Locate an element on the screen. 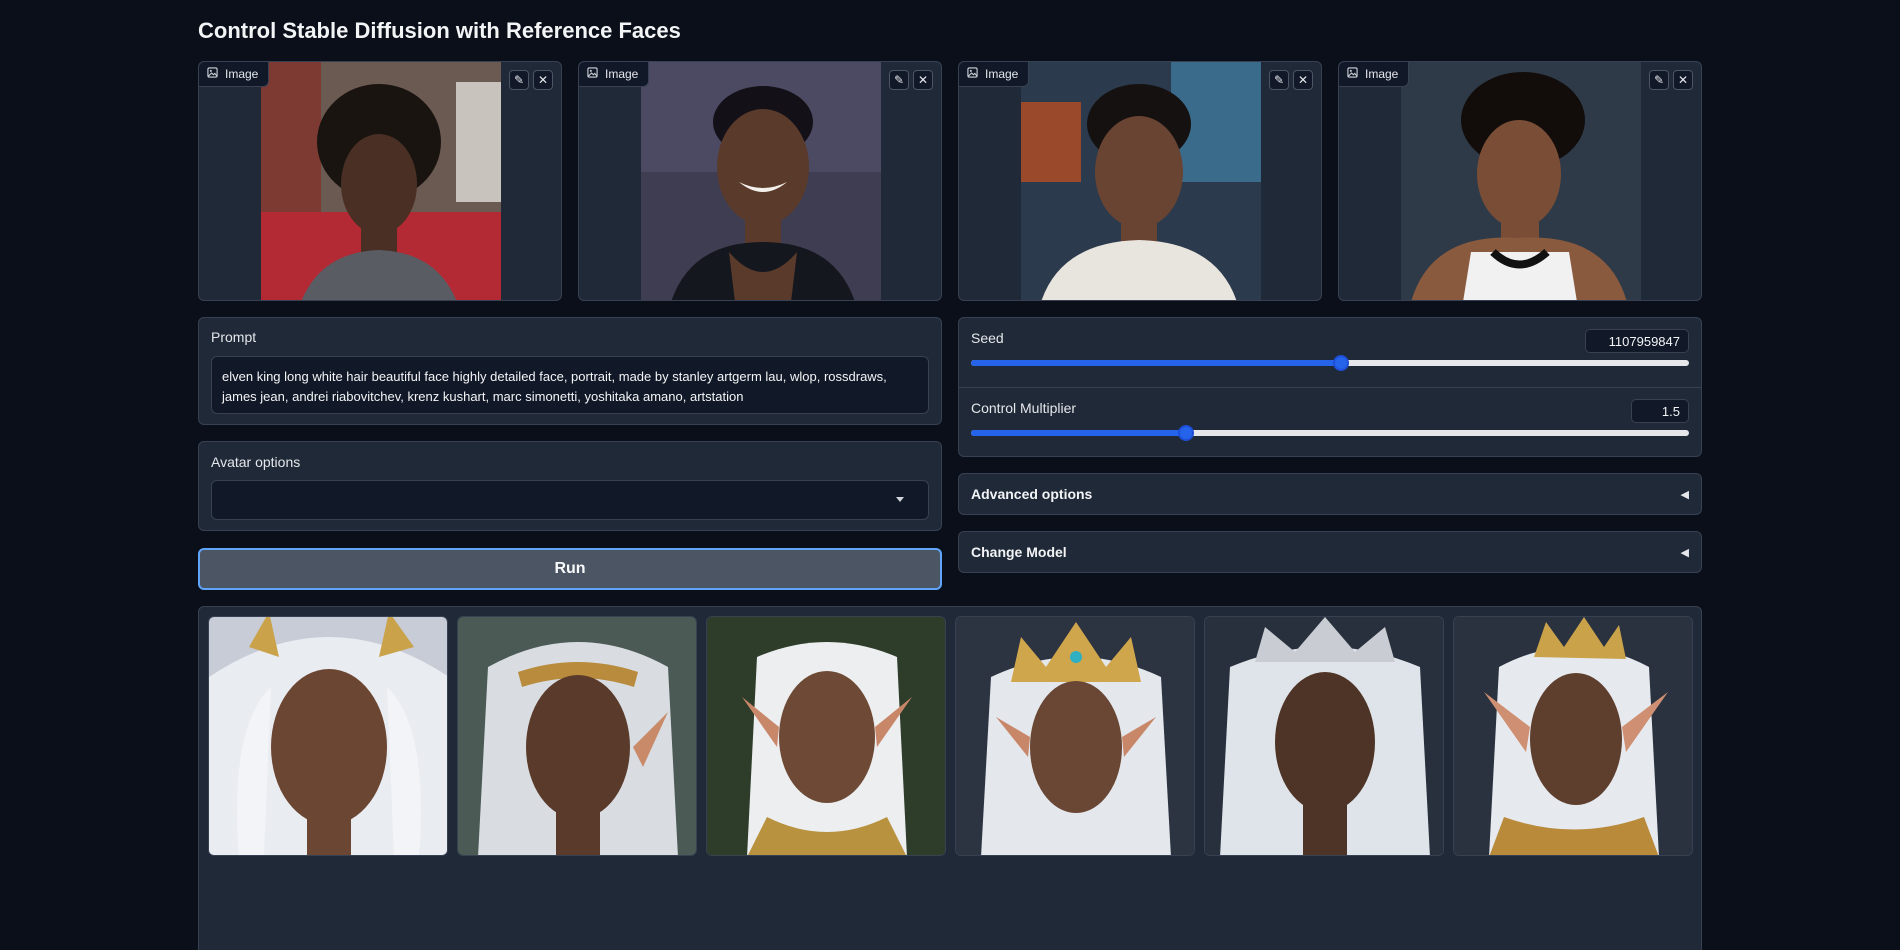 The image size is (1900, 950). seed-slider-handle is located at coordinates (1340, 363).